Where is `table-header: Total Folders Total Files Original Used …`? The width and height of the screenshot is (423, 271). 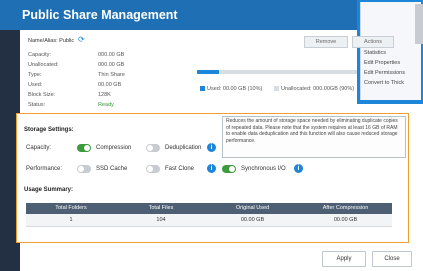
table-header: Total Folders Total Files Original Used … is located at coordinates (209, 208).